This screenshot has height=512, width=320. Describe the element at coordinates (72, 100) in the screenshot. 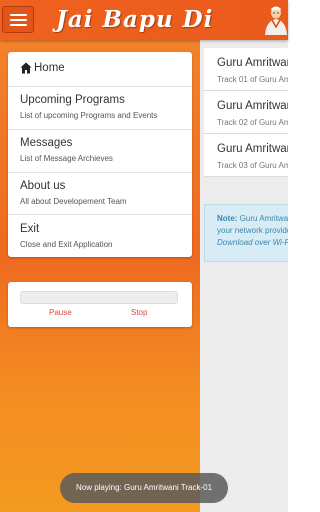

I see `drawer-item-label: Upcoming Programs` at that location.